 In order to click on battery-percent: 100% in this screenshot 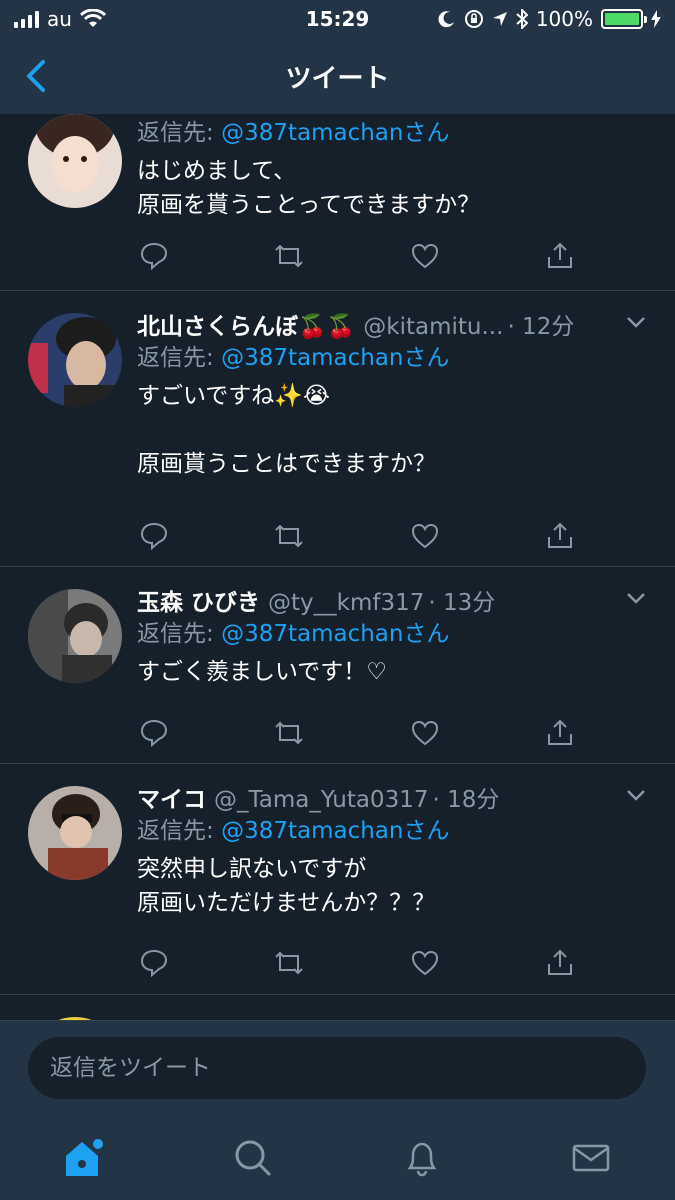, I will do `click(564, 19)`.